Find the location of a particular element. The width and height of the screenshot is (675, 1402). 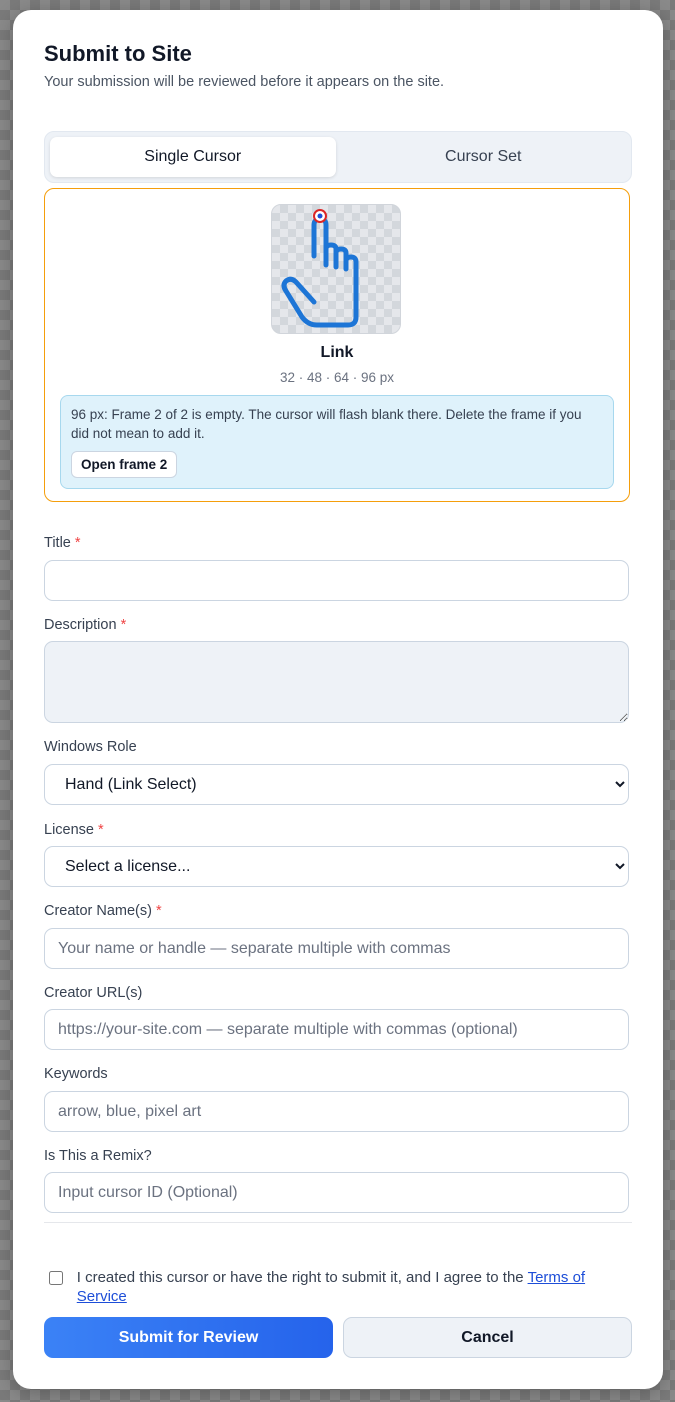

cursor-thumbnail is located at coordinates (336, 269).